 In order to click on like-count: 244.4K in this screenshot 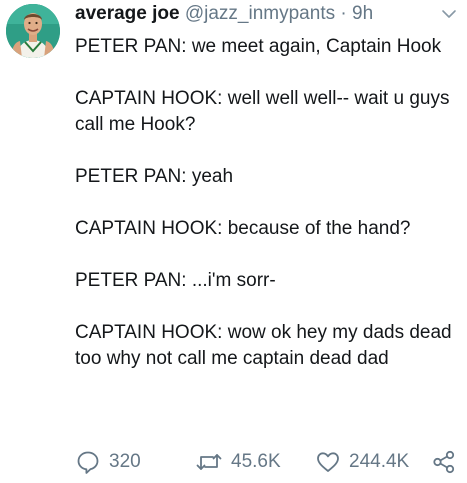, I will do `click(379, 461)`.